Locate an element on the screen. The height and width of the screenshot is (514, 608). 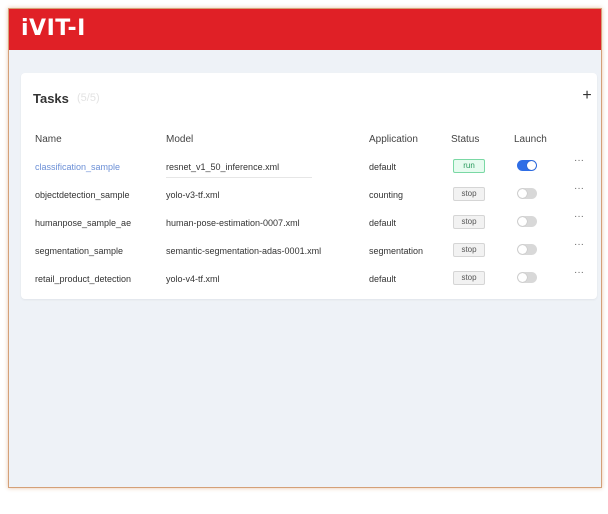
task-name: segmentation_sample is located at coordinates (79, 251).